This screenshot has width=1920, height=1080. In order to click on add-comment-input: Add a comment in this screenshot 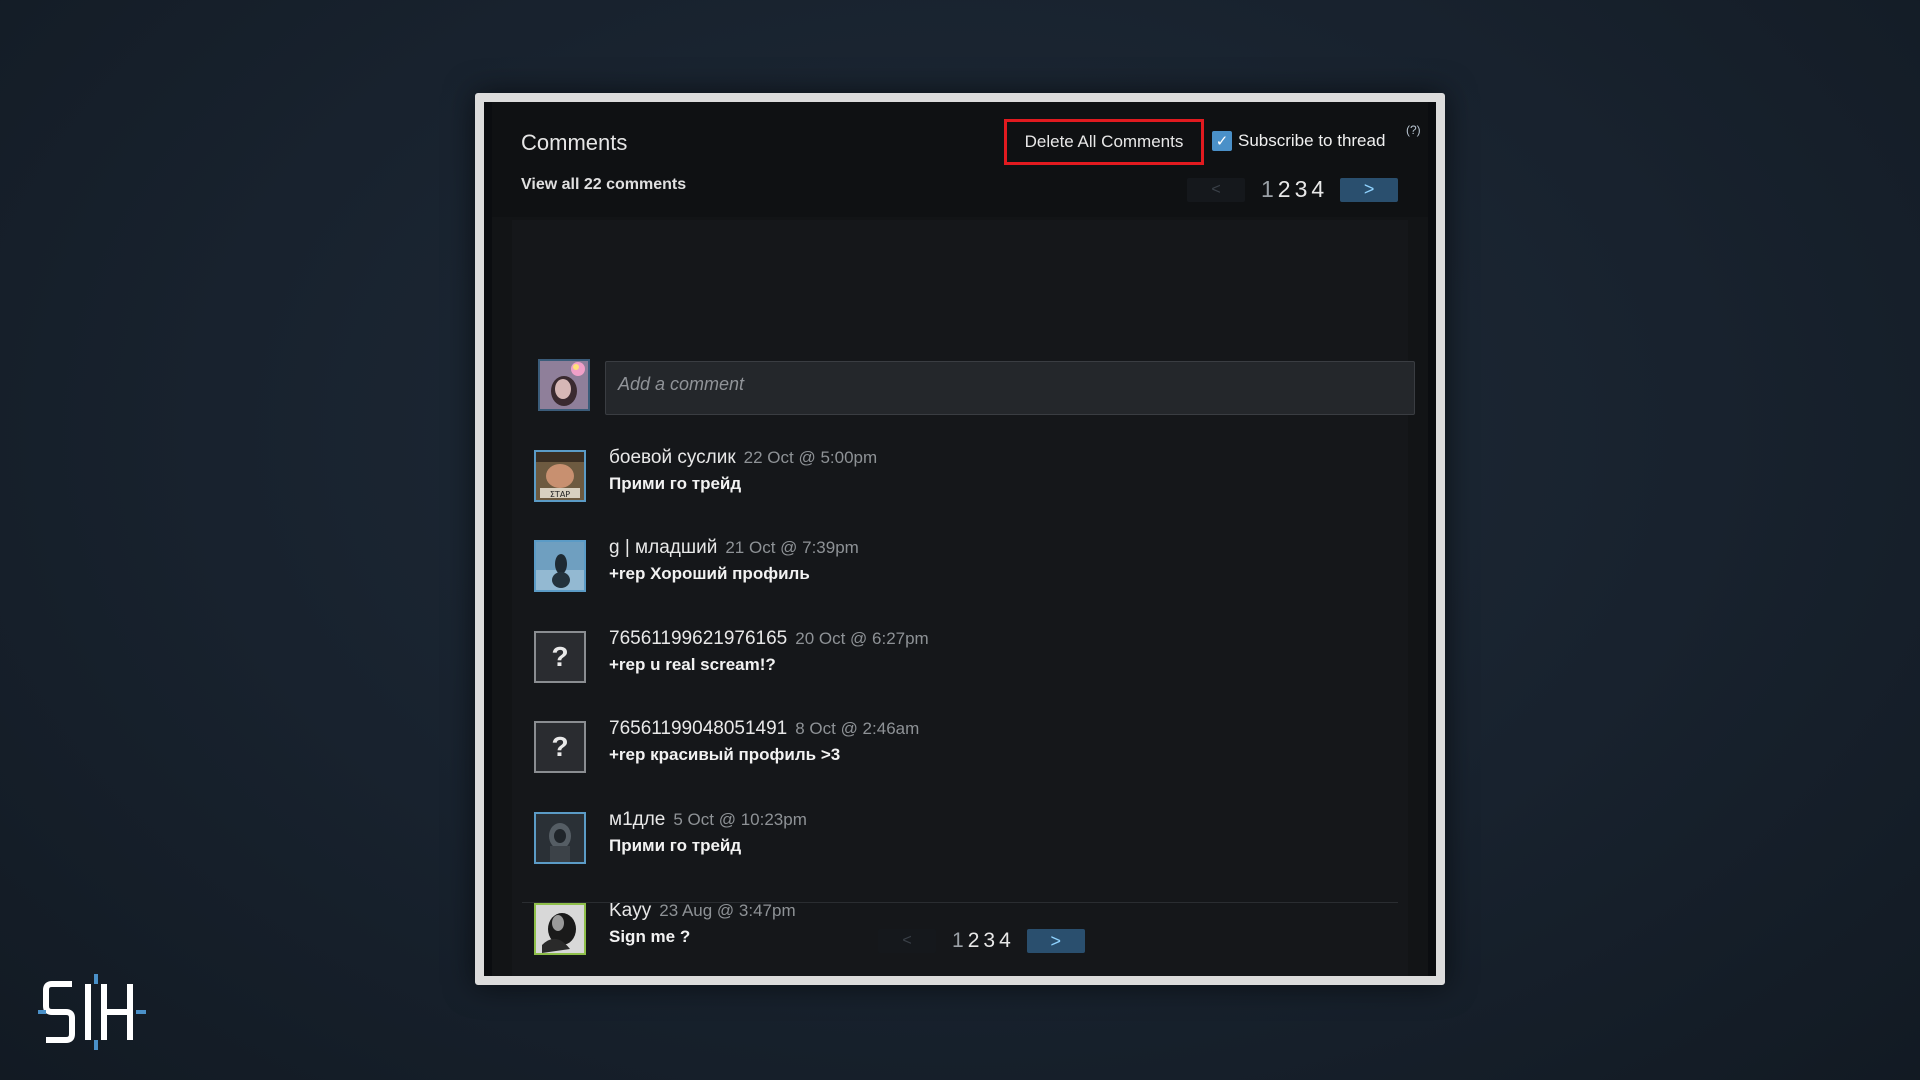, I will do `click(1010, 388)`.